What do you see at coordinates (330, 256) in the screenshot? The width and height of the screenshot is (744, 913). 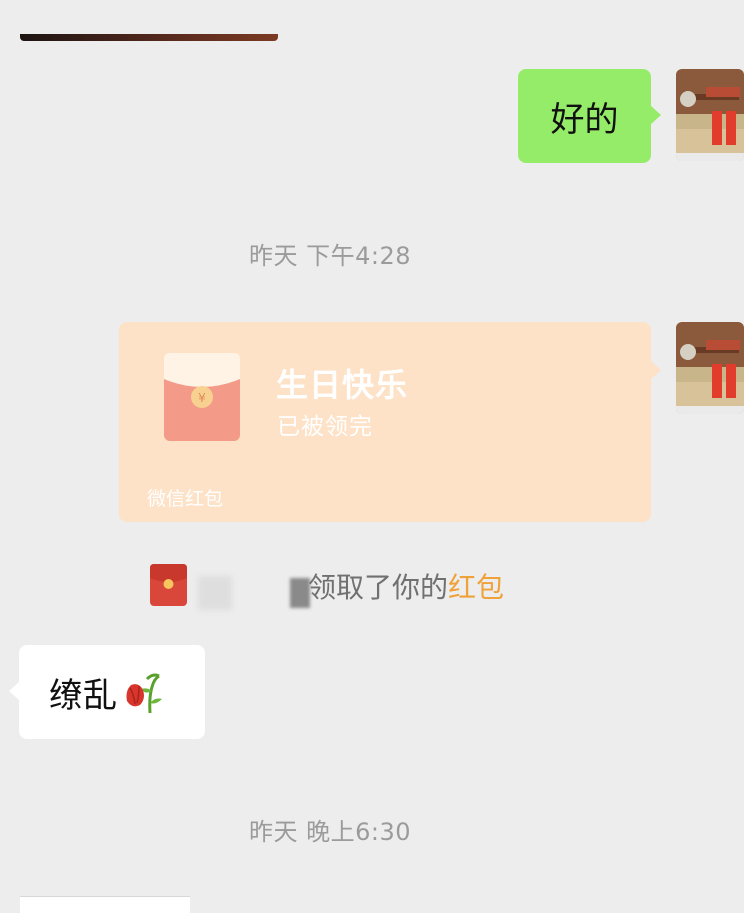 I see `timestamp-1: 昨天 下午4:28` at bounding box center [330, 256].